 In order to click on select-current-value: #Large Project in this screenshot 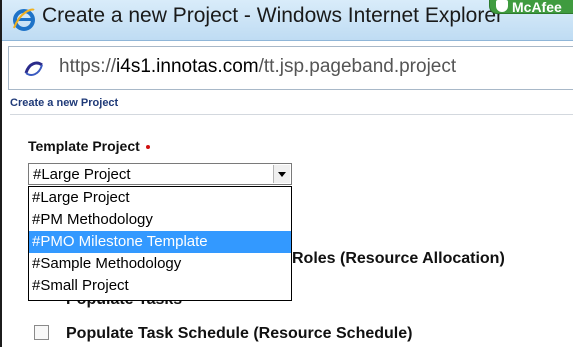, I will do `click(82, 174)`.